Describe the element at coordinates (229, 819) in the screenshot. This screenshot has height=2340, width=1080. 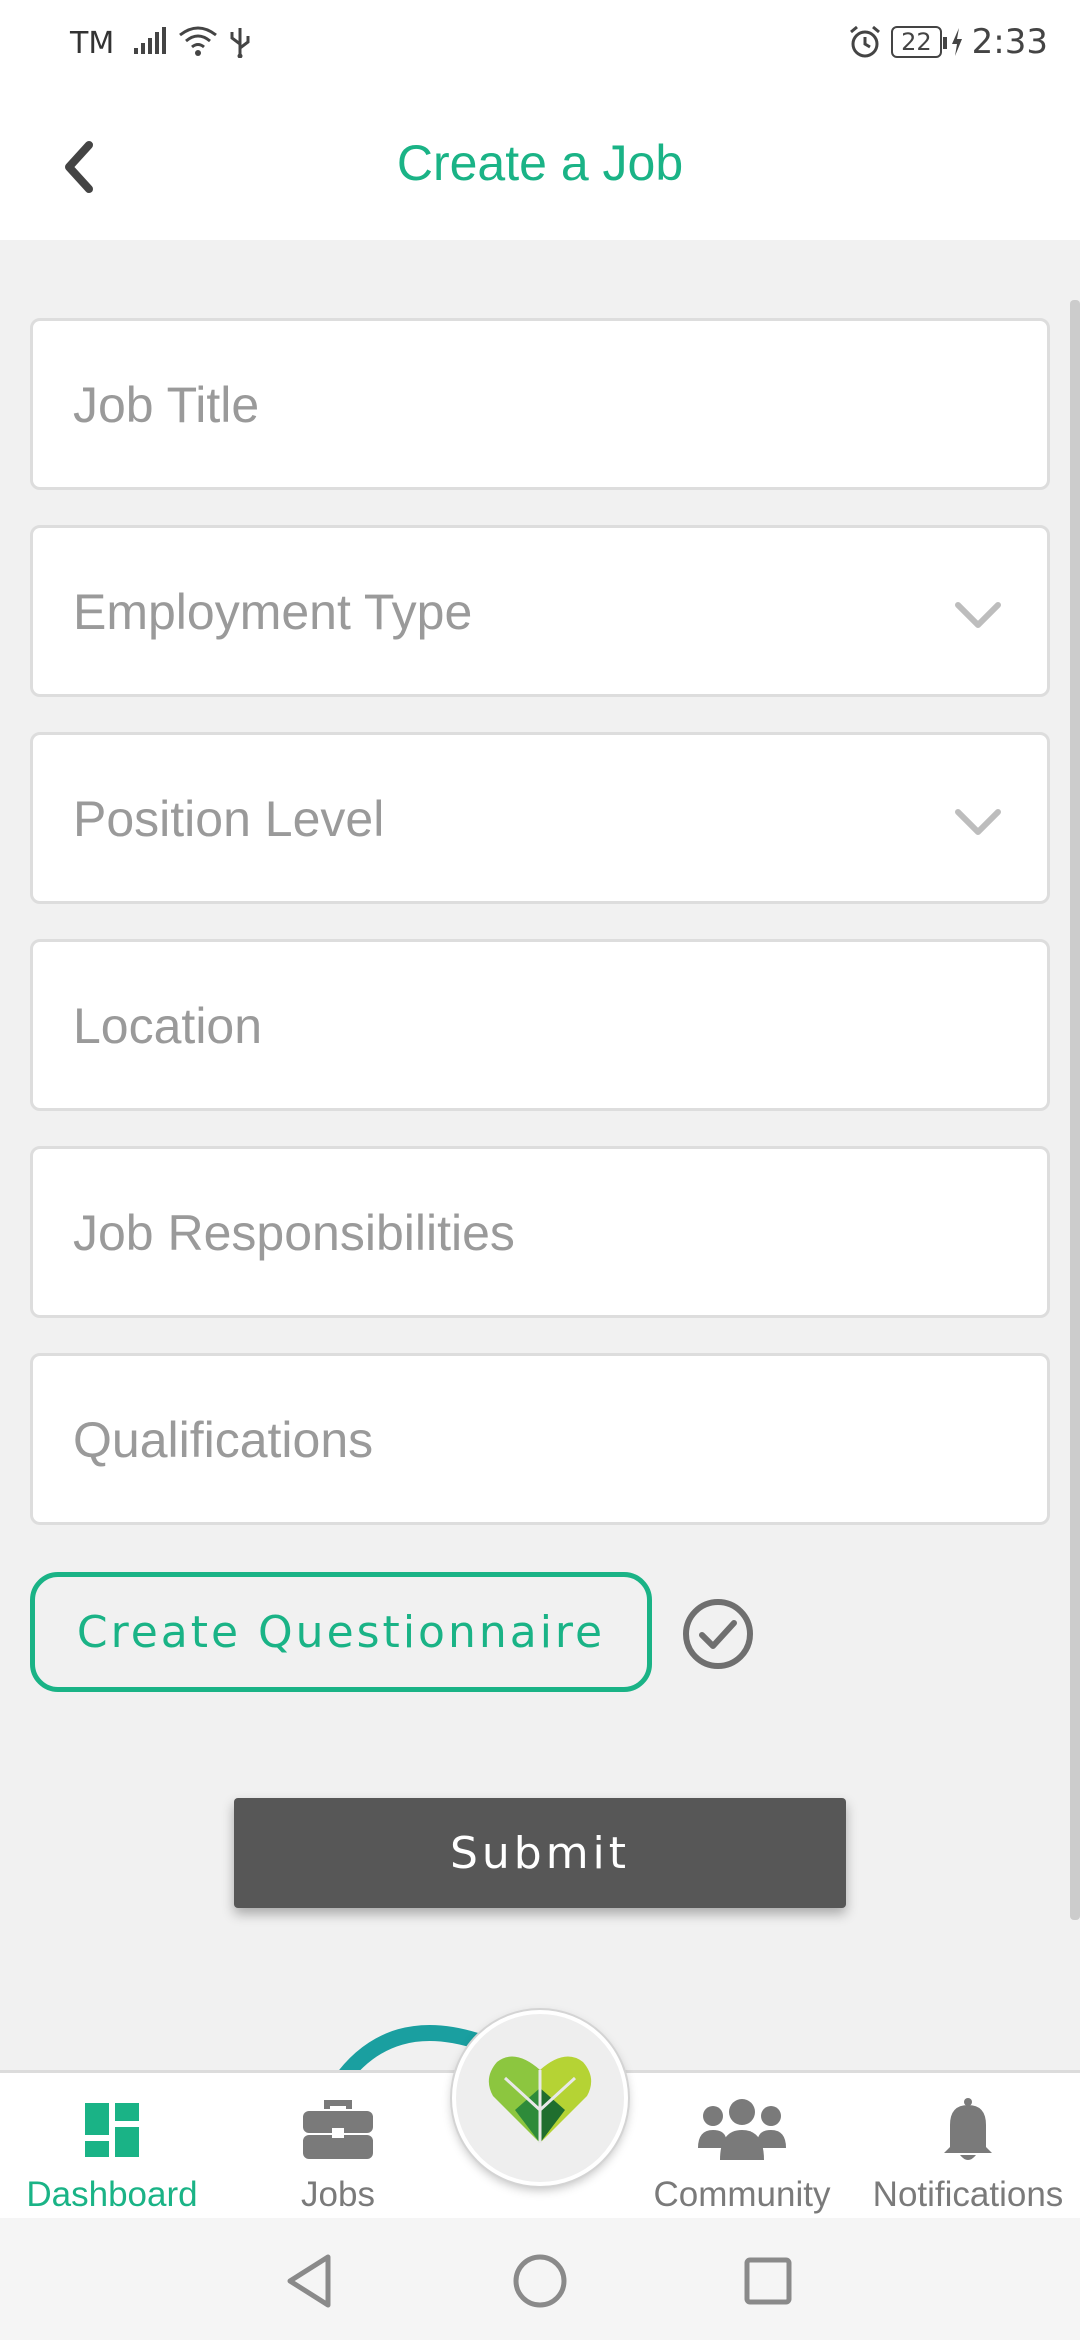
I see `position-level-placeholder: Position Level` at that location.